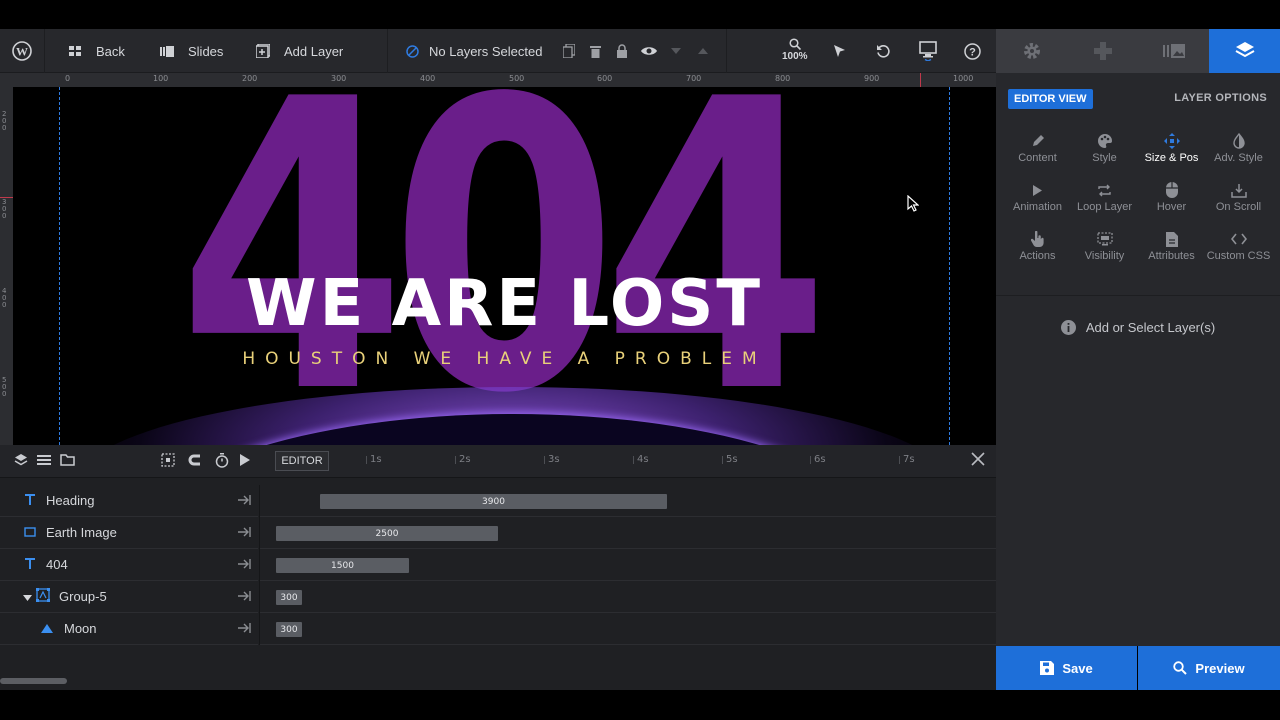  What do you see at coordinates (129, 629) in the screenshot?
I see `layer-row-moon: Moon` at bounding box center [129, 629].